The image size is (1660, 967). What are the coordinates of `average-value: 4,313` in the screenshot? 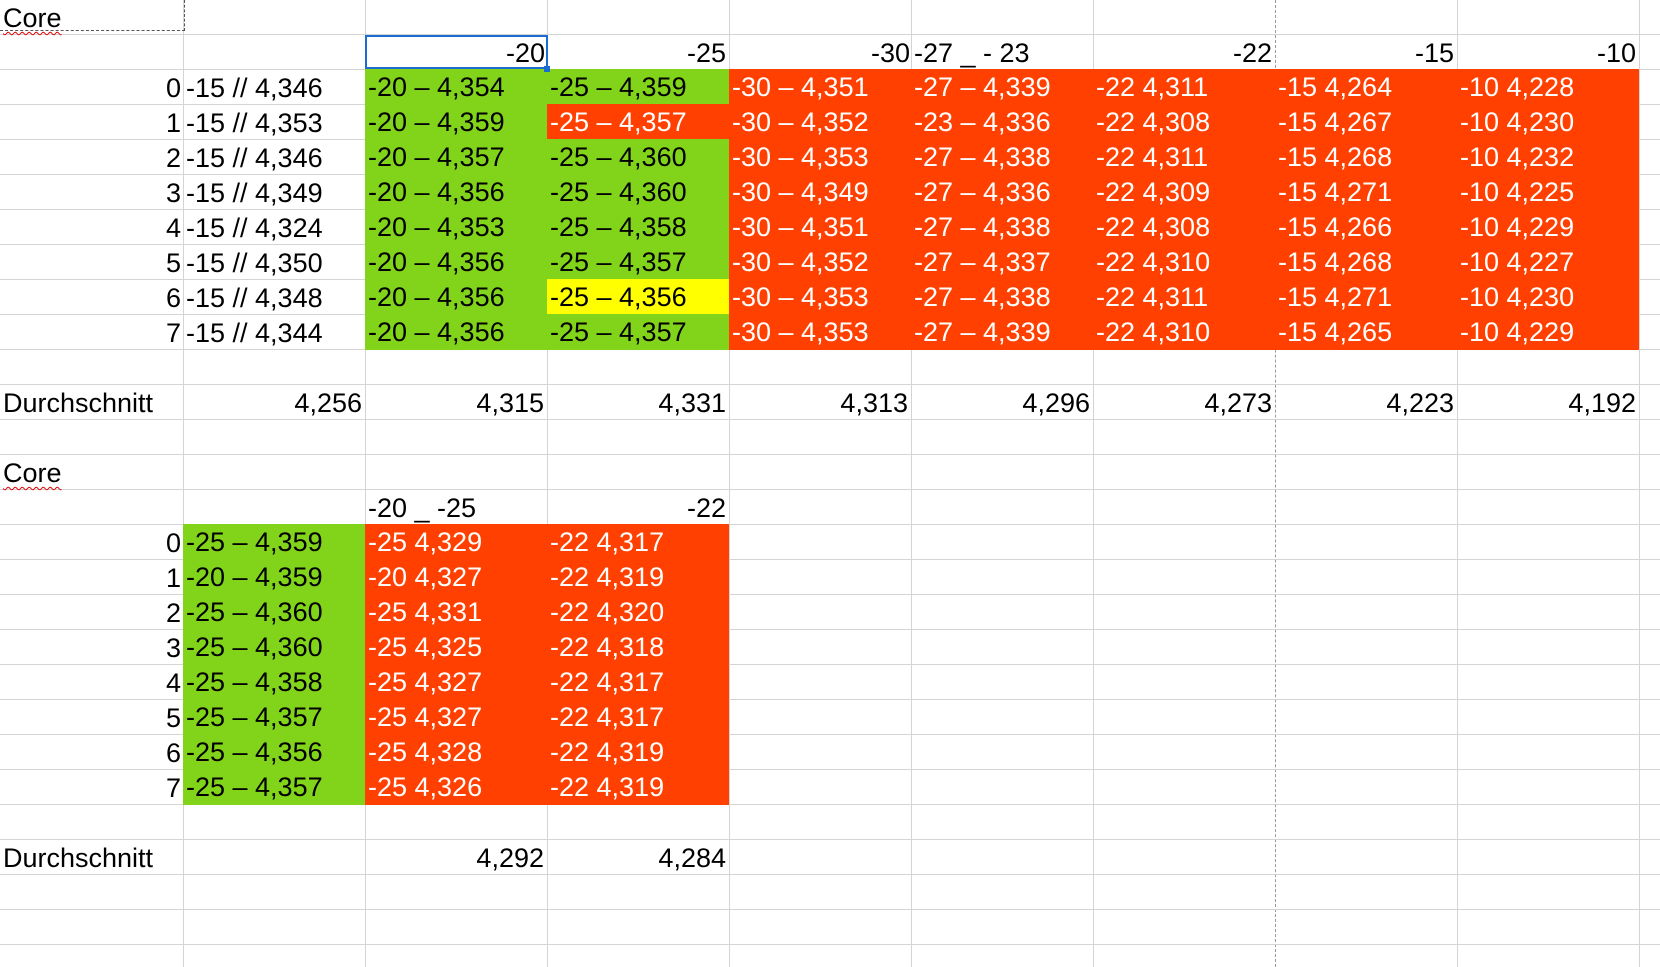 It's located at (820, 402).